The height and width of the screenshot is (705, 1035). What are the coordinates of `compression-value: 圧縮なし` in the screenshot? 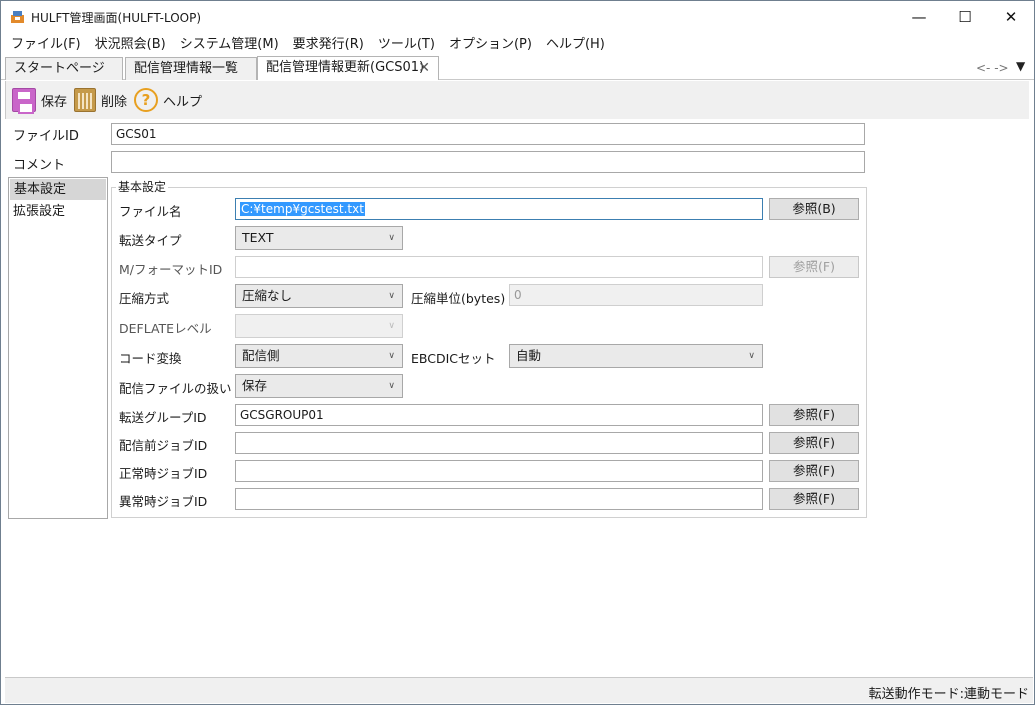 It's located at (267, 295).